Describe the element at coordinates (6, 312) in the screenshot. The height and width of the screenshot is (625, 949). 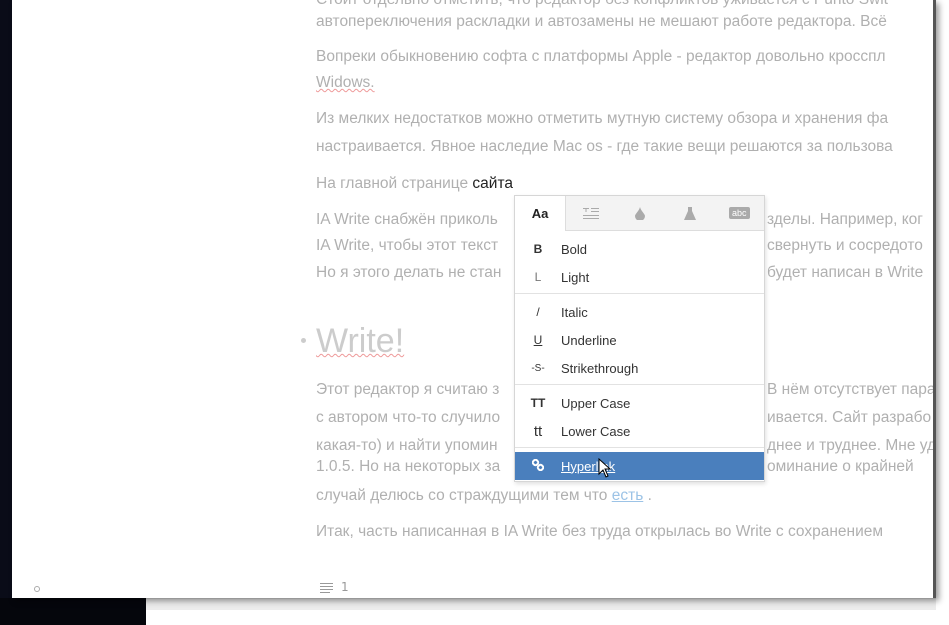
I see `desktop-background` at that location.